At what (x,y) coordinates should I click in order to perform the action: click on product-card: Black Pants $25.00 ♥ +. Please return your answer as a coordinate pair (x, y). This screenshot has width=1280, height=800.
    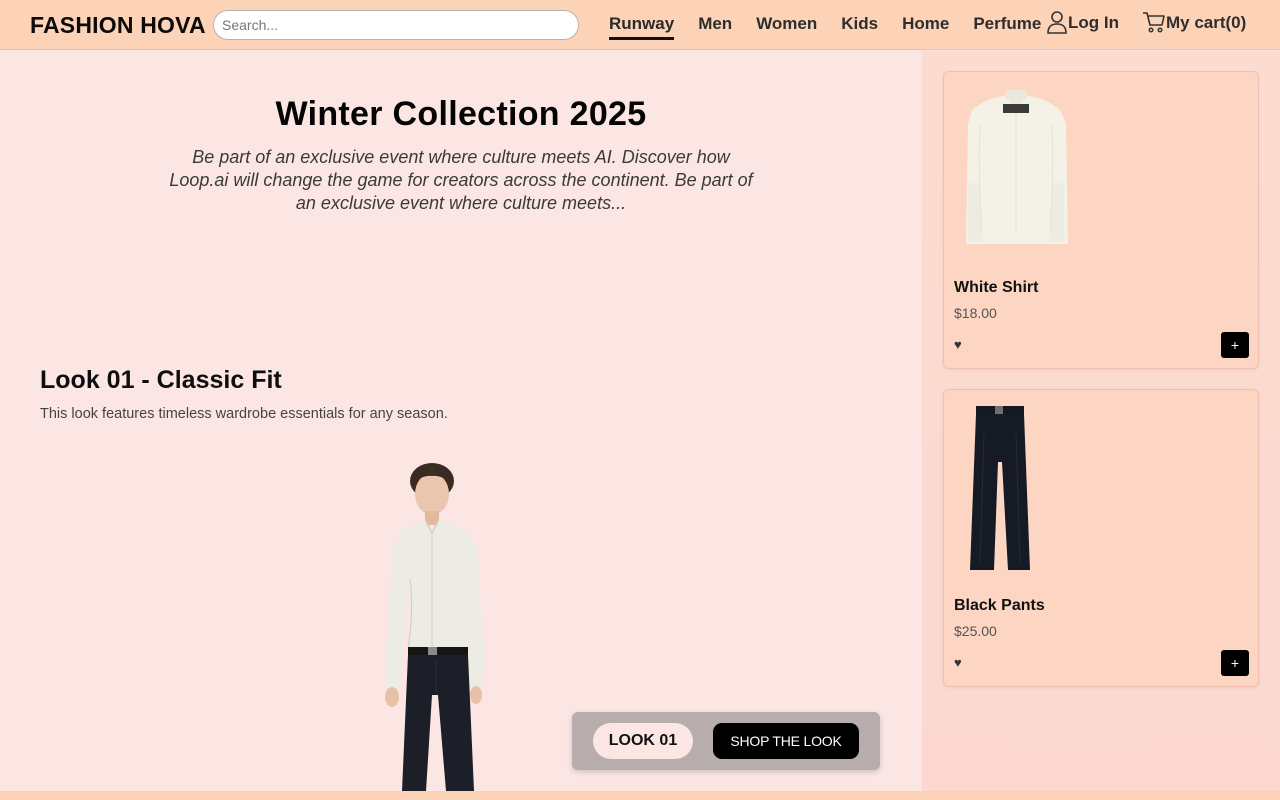
    Looking at the image, I should click on (1101, 538).